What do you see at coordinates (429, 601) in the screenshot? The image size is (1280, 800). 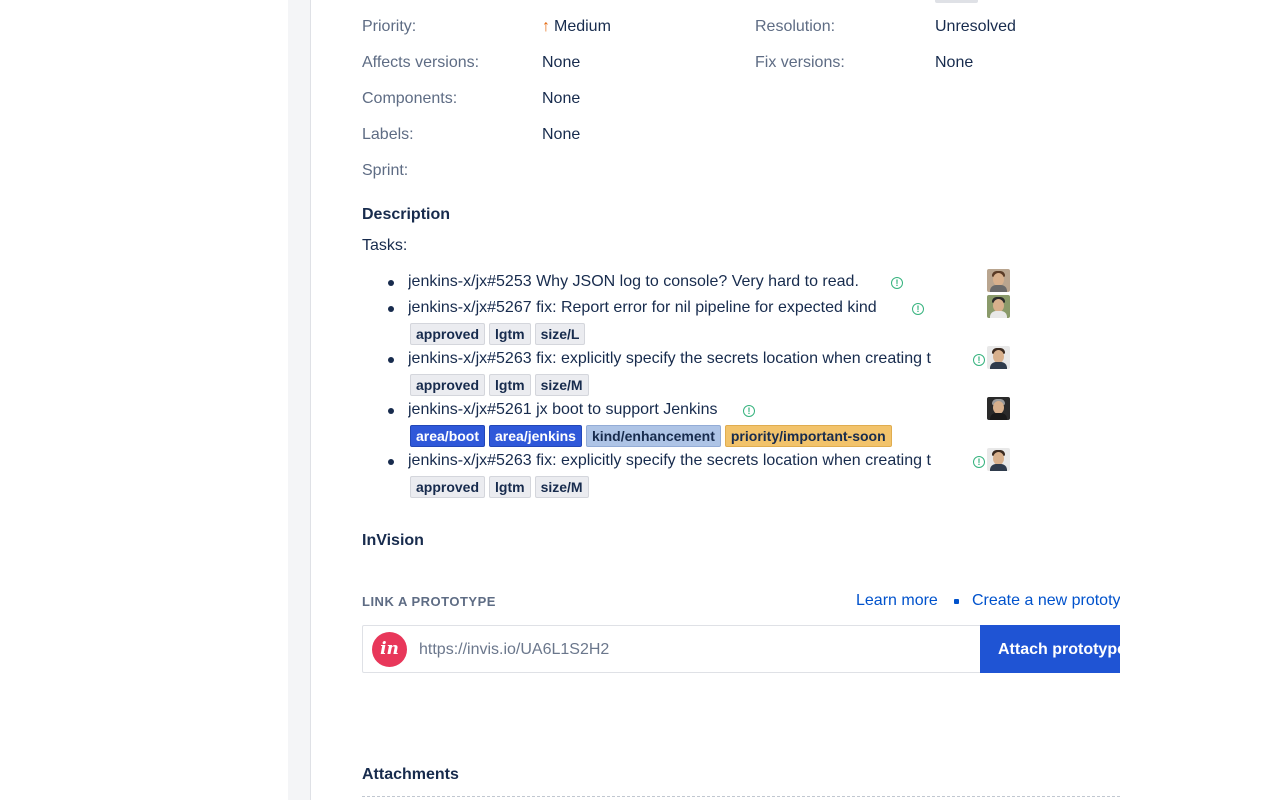 I see `link-prototype-heading: LINK A PROTOTYPE` at bounding box center [429, 601].